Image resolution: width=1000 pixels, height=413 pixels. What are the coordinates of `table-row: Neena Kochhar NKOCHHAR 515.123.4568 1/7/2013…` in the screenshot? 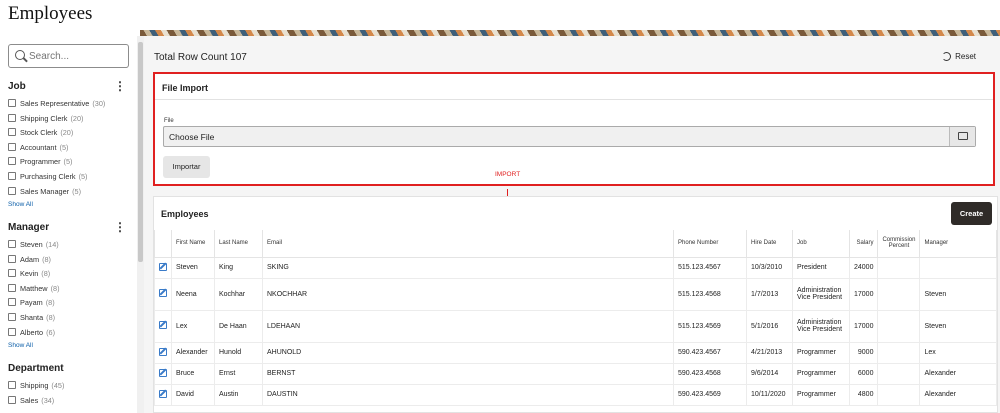 It's located at (575, 294).